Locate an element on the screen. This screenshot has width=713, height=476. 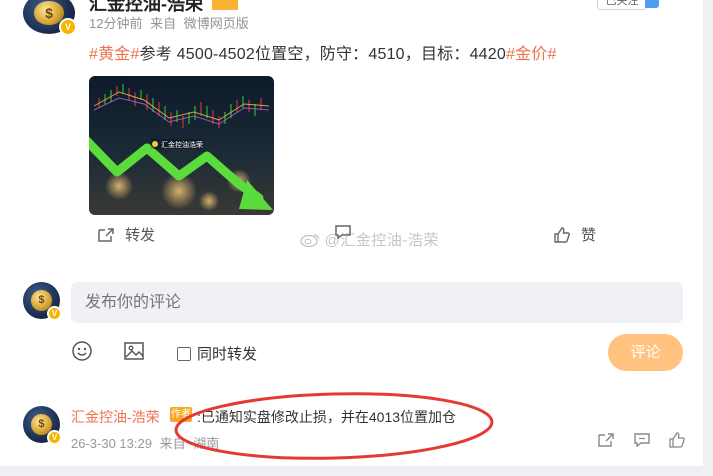
also-repost-label: 同时转发 is located at coordinates (227, 354).